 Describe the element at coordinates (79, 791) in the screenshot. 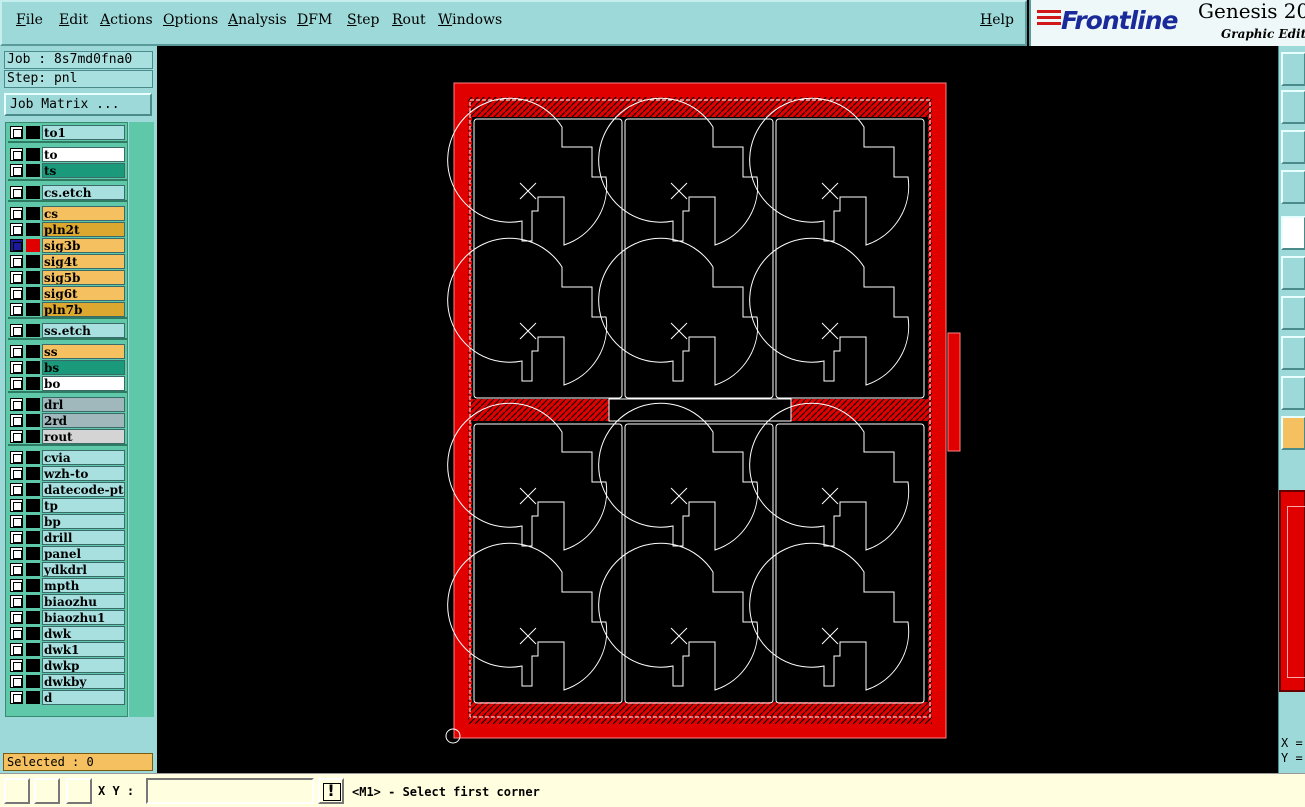

I see `grid-icon` at that location.